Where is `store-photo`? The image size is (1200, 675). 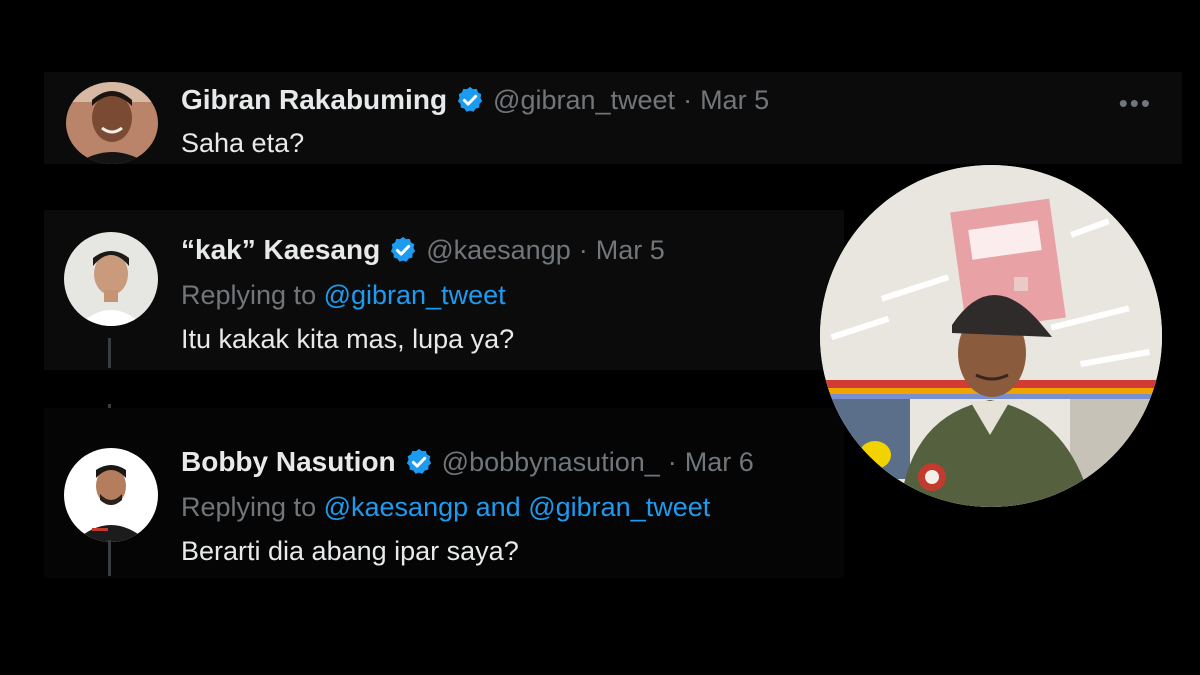
store-photo is located at coordinates (991, 336).